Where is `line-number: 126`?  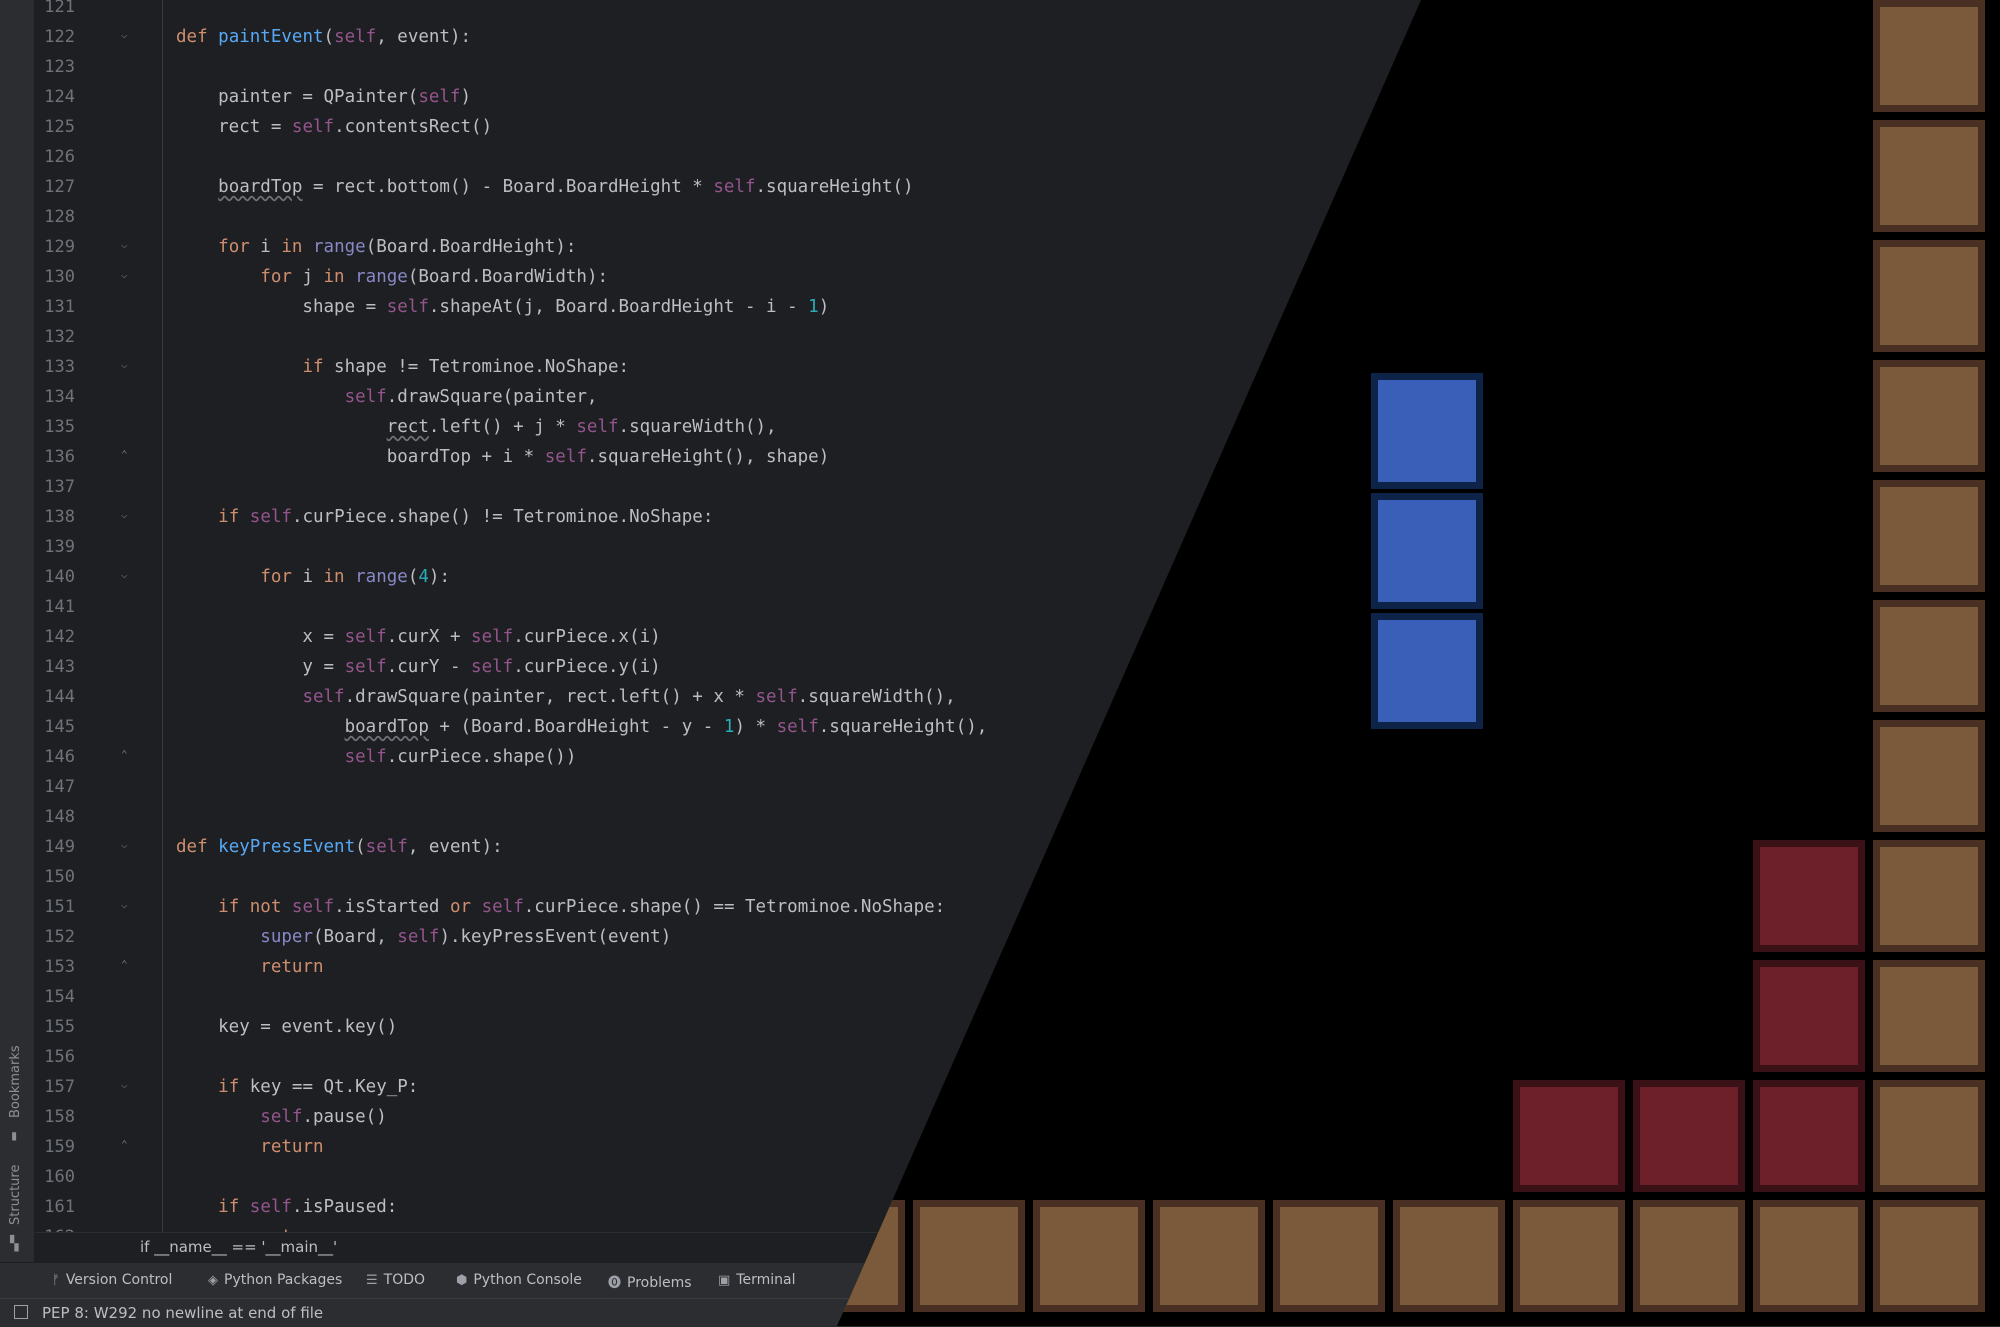
line-number: 126 is located at coordinates (55, 157).